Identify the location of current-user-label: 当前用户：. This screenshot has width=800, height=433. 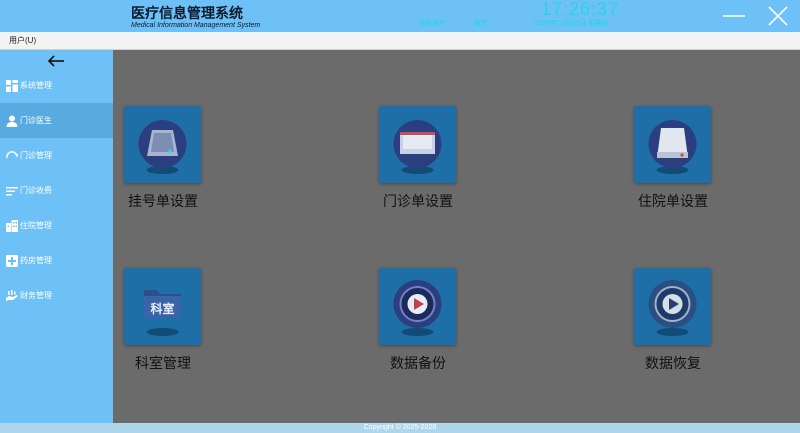
(435, 23).